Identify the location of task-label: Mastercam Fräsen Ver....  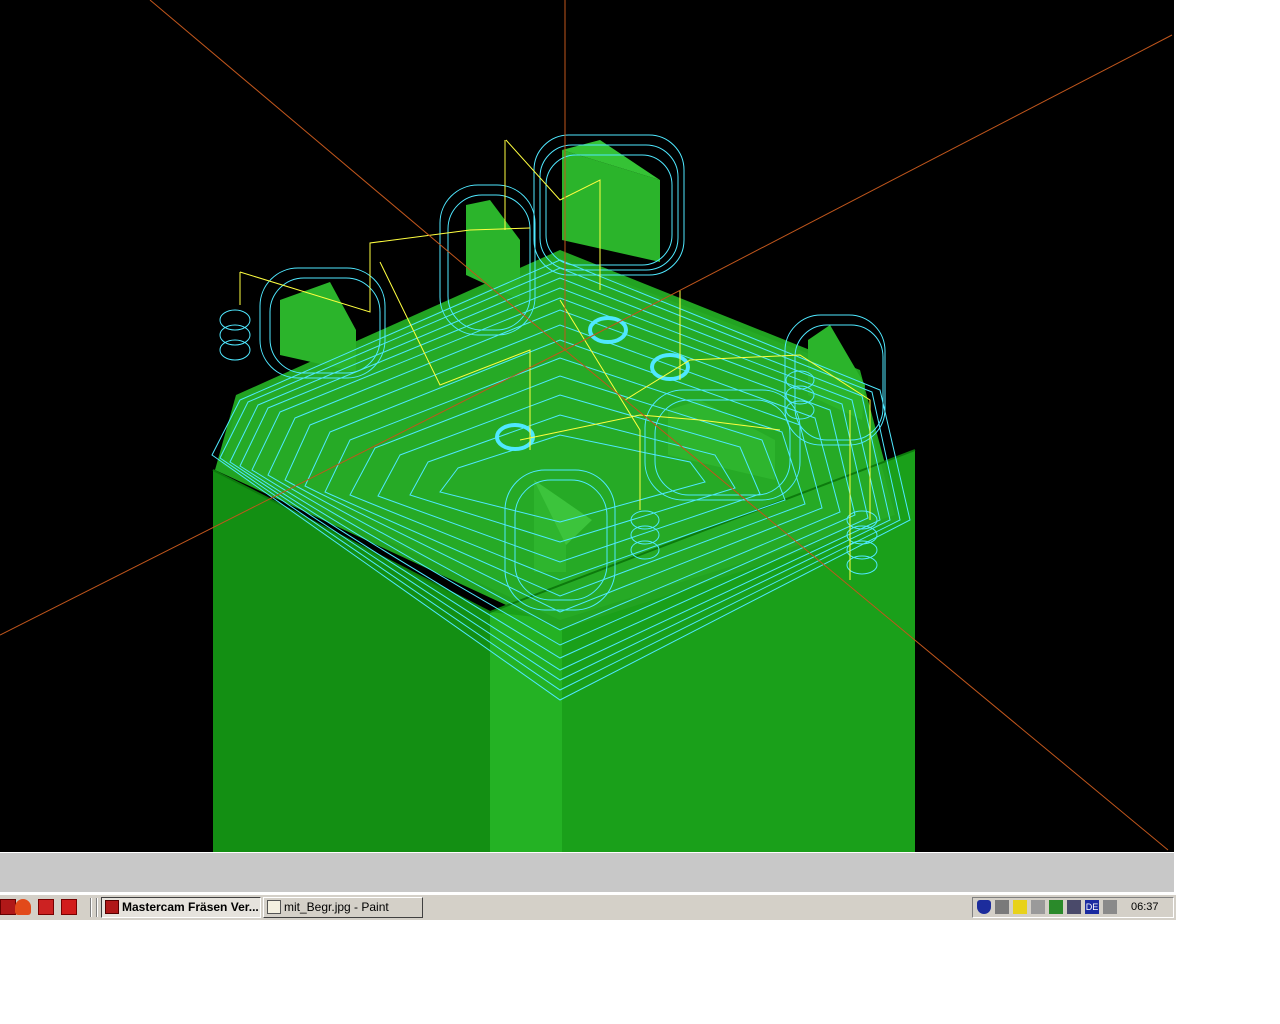
(190, 907).